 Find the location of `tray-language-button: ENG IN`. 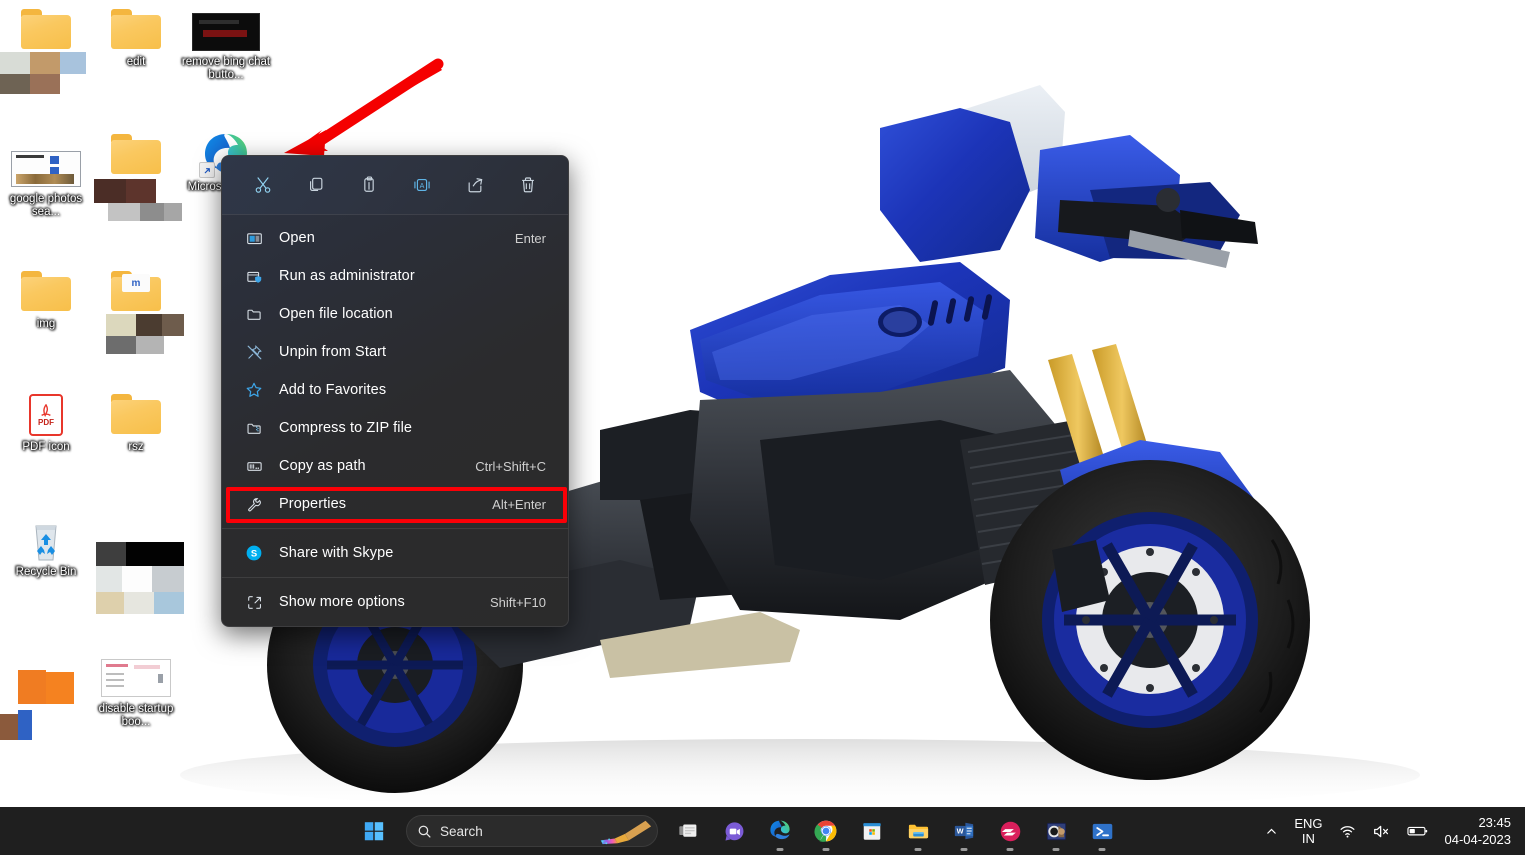

tray-language-button: ENG IN is located at coordinates (1308, 831).